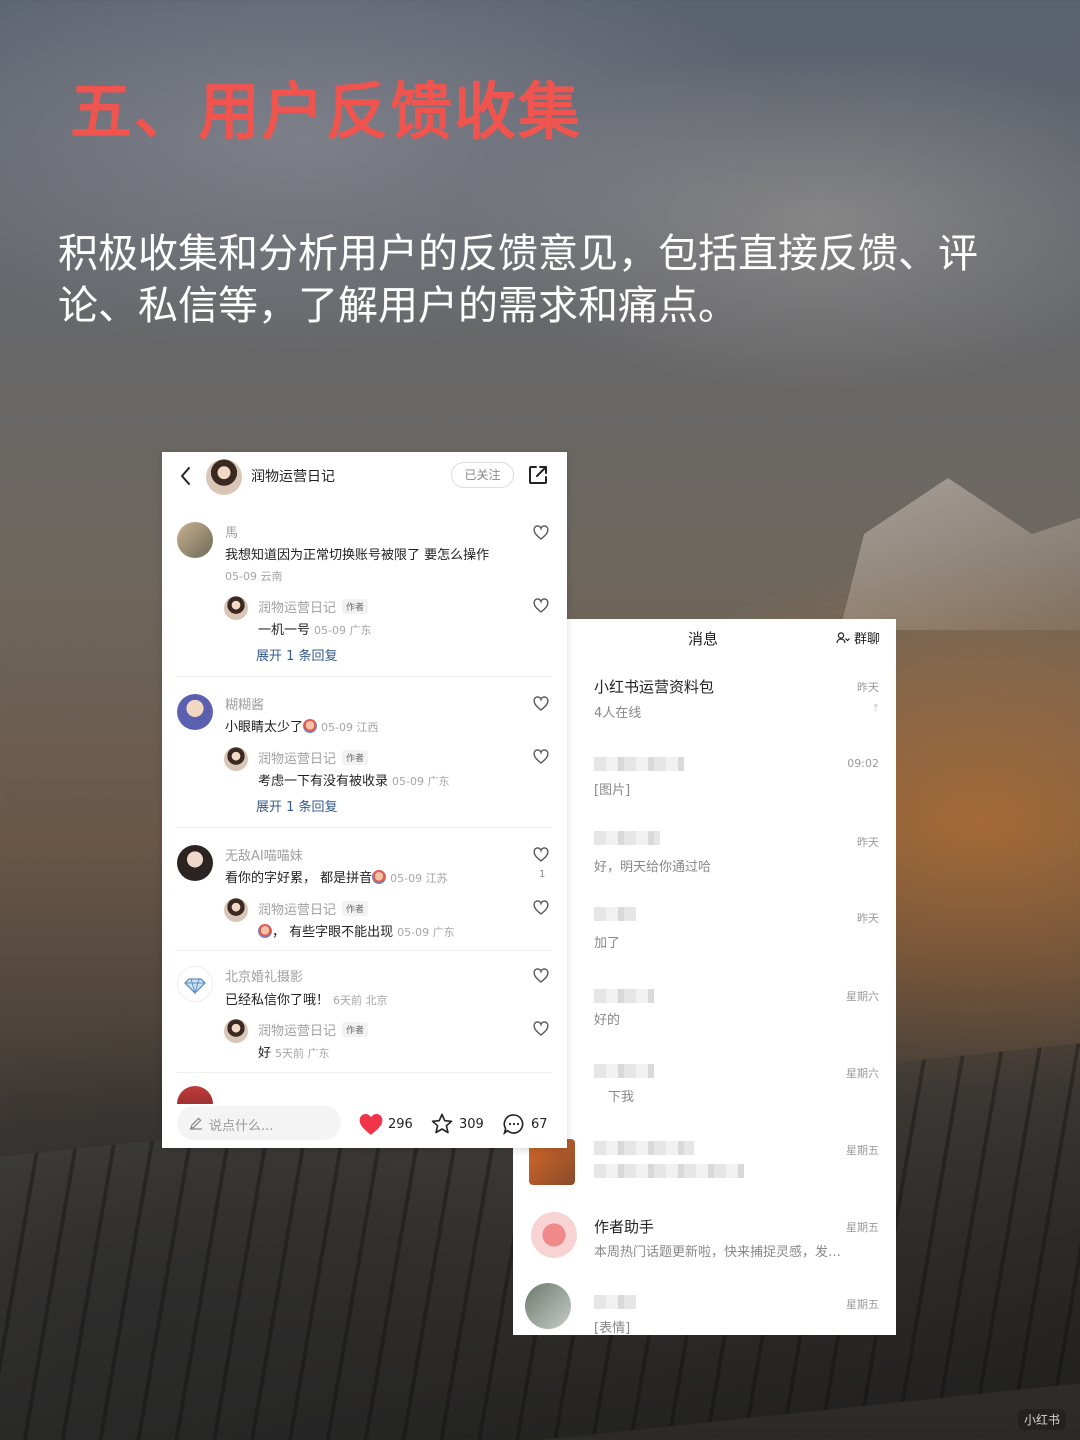 Image resolution: width=1080 pixels, height=1440 pixels. What do you see at coordinates (875, 708) in the screenshot?
I see `pin-icon: ⤒` at bounding box center [875, 708].